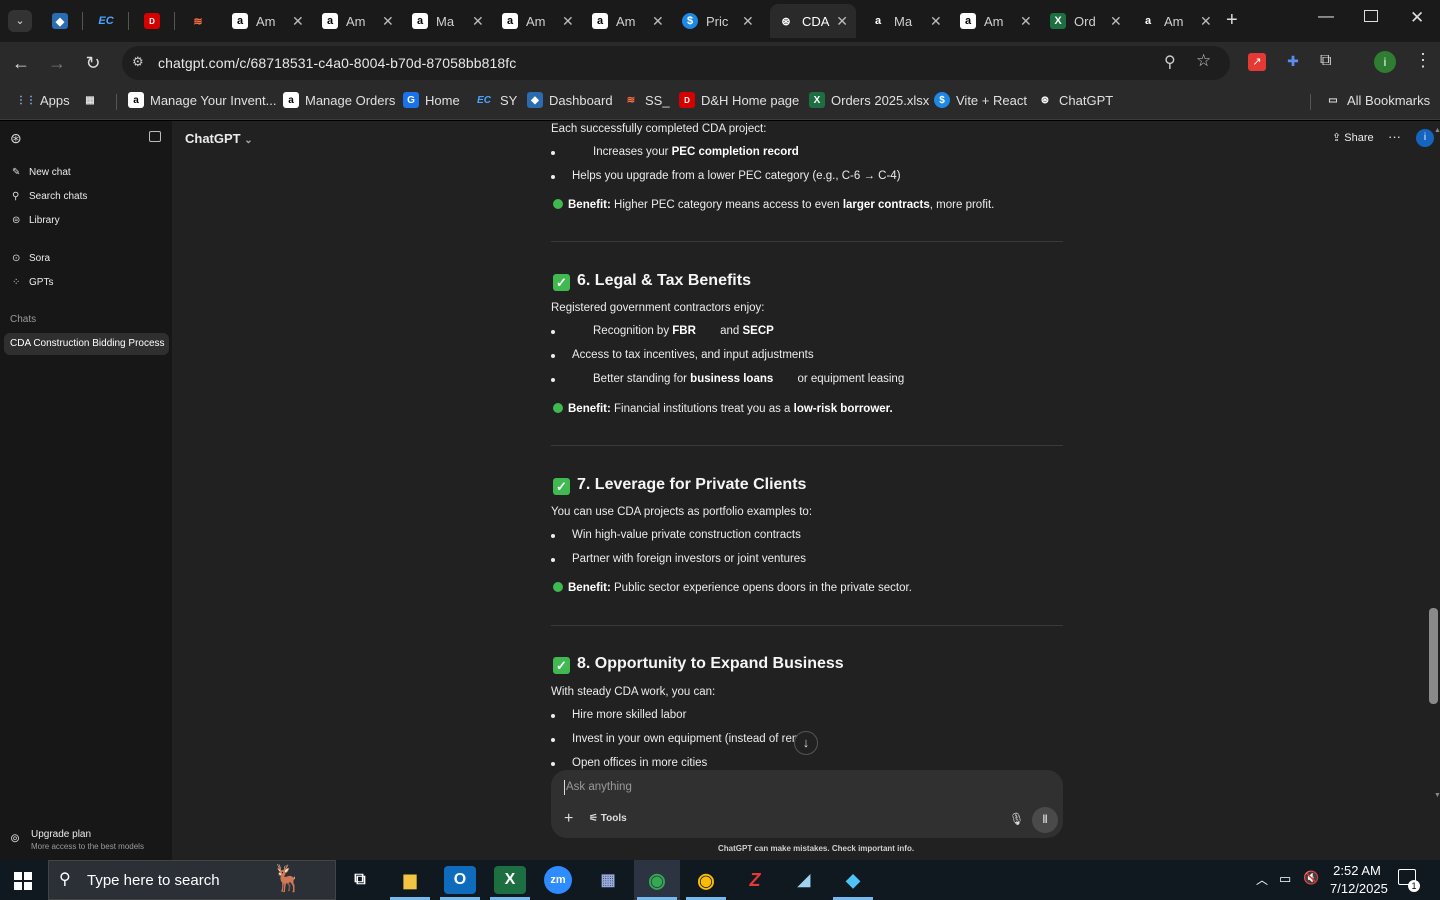 The image size is (1440, 900). Describe the element at coordinates (448, 21) in the screenshot. I see `tab-amazon-3: a Ma ✕` at that location.